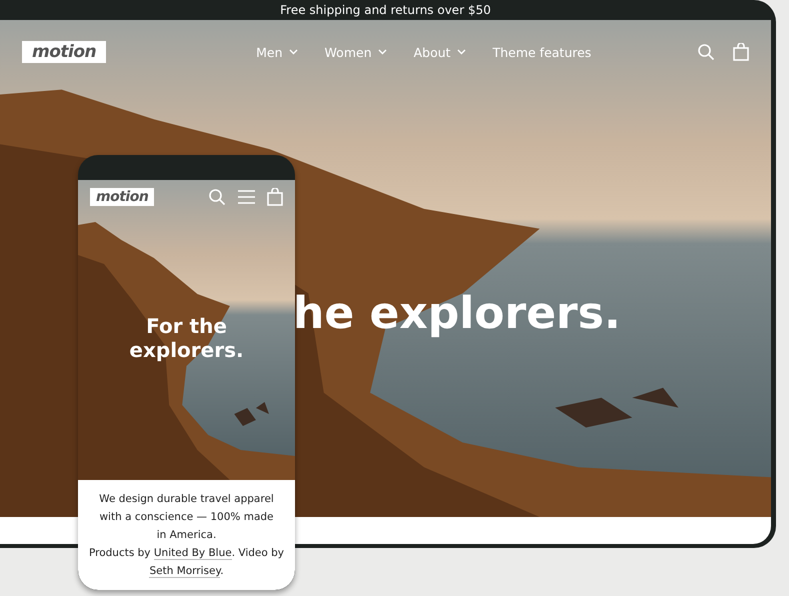 The width and height of the screenshot is (789, 596). Describe the element at coordinates (385, 10) in the screenshot. I see `announcement-text: Free shipping and returns over $50` at that location.